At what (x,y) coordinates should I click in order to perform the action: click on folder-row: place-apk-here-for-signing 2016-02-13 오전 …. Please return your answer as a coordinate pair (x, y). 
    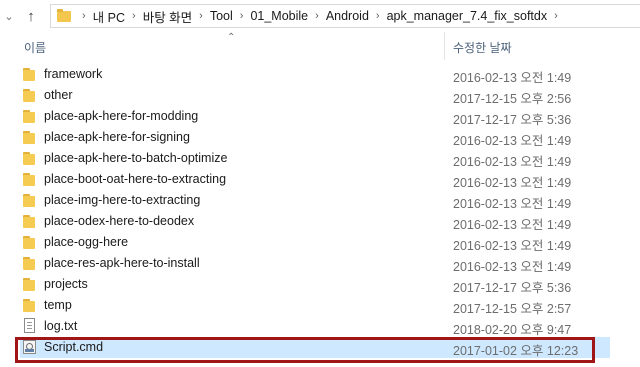
    Looking at the image, I should click on (315, 137).